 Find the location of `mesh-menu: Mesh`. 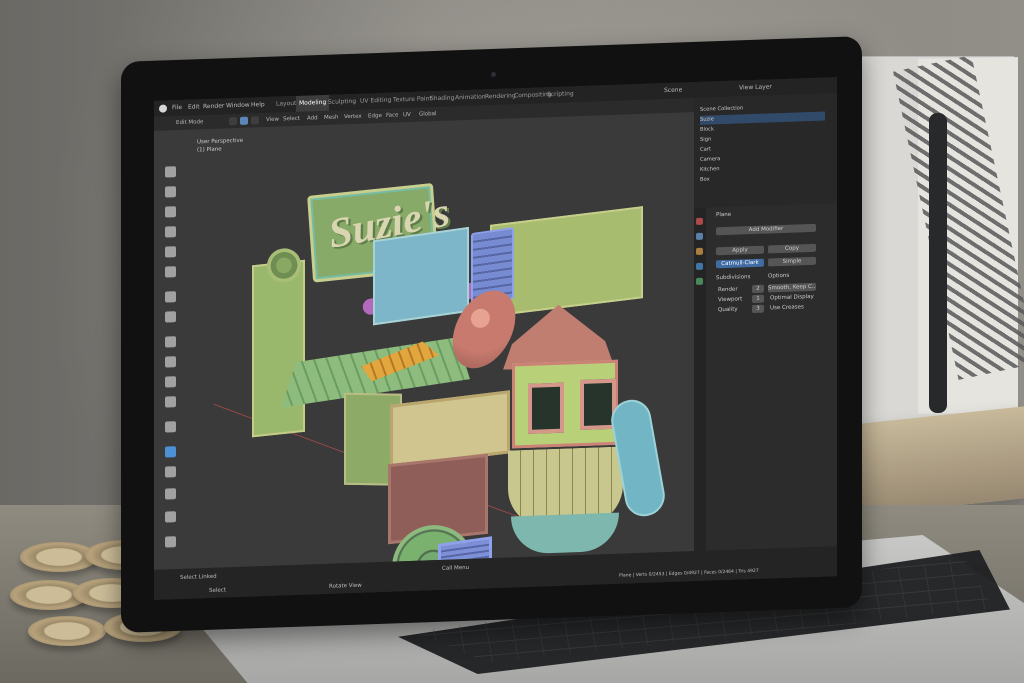

mesh-menu: Mesh is located at coordinates (331, 117).